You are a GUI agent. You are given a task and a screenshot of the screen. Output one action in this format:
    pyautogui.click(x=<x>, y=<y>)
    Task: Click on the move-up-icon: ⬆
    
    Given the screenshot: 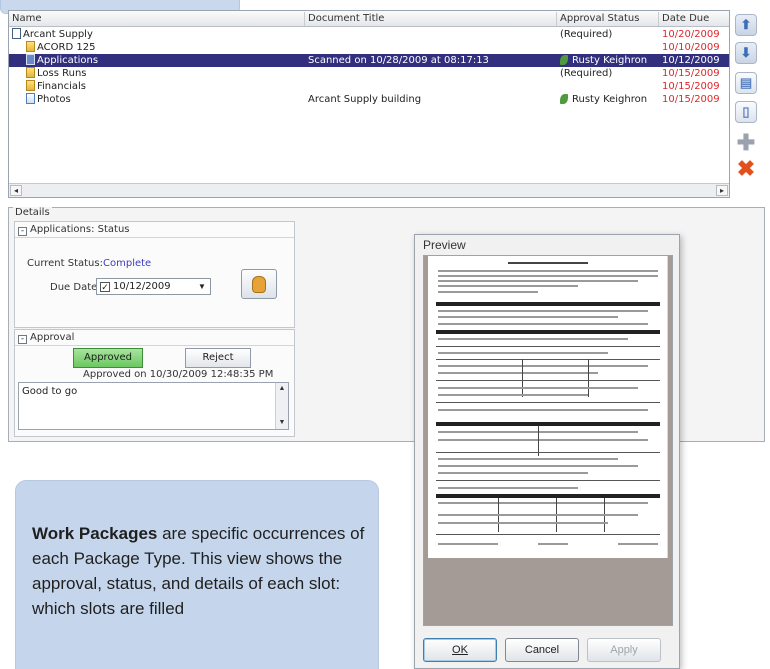 What is the action you would take?
    pyautogui.click(x=746, y=25)
    